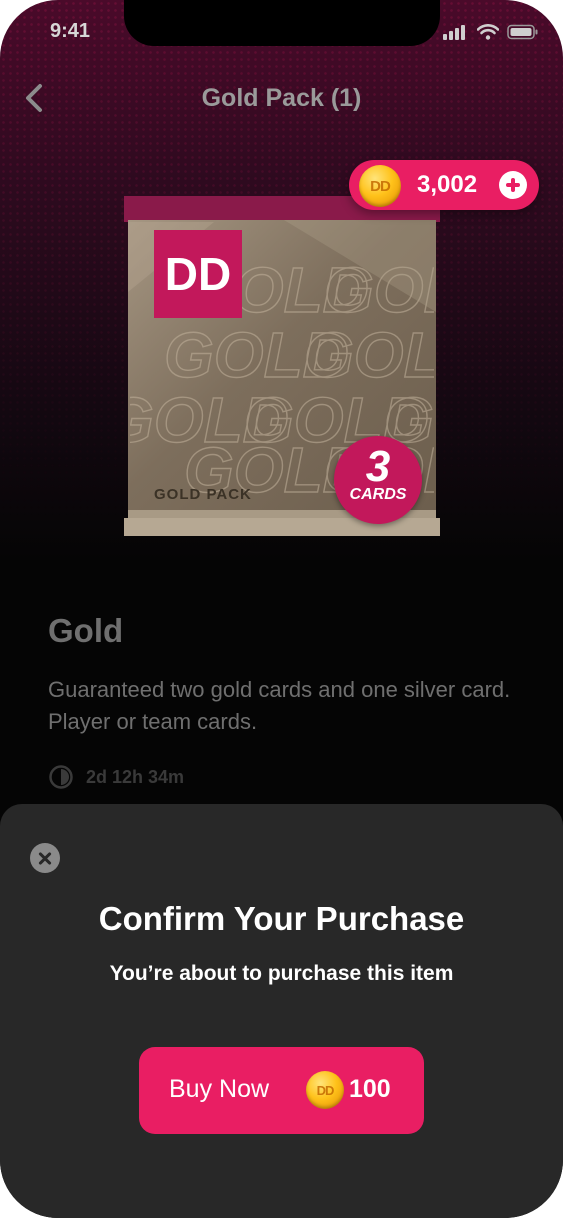 The height and width of the screenshot is (1218, 563). I want to click on battery-icon, so click(522, 32).